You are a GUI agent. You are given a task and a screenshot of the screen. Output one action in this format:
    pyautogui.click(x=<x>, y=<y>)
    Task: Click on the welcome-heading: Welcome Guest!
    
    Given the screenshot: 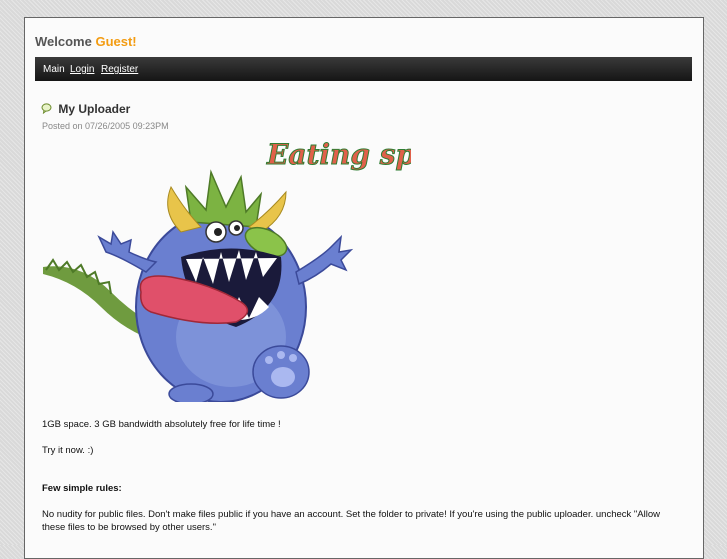 What is the action you would take?
    pyautogui.click(x=86, y=41)
    